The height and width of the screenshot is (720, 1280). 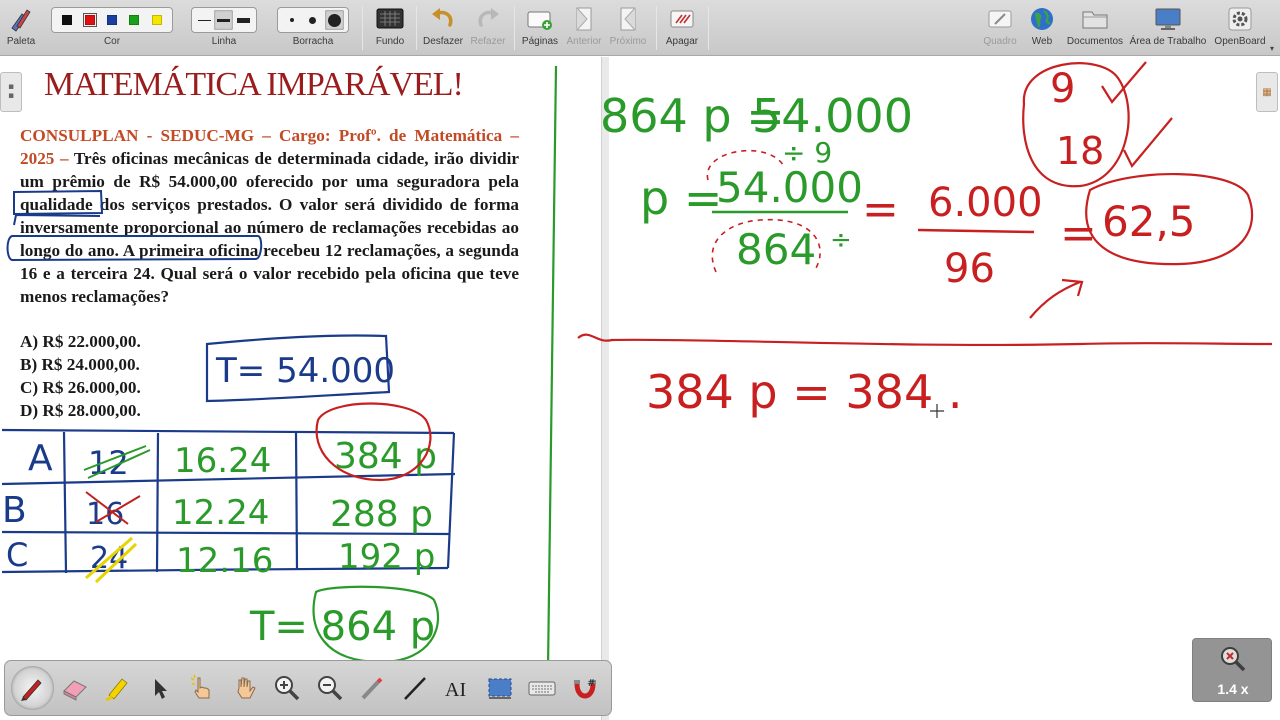 I want to click on color-swatch-red, so click(x=89, y=20).